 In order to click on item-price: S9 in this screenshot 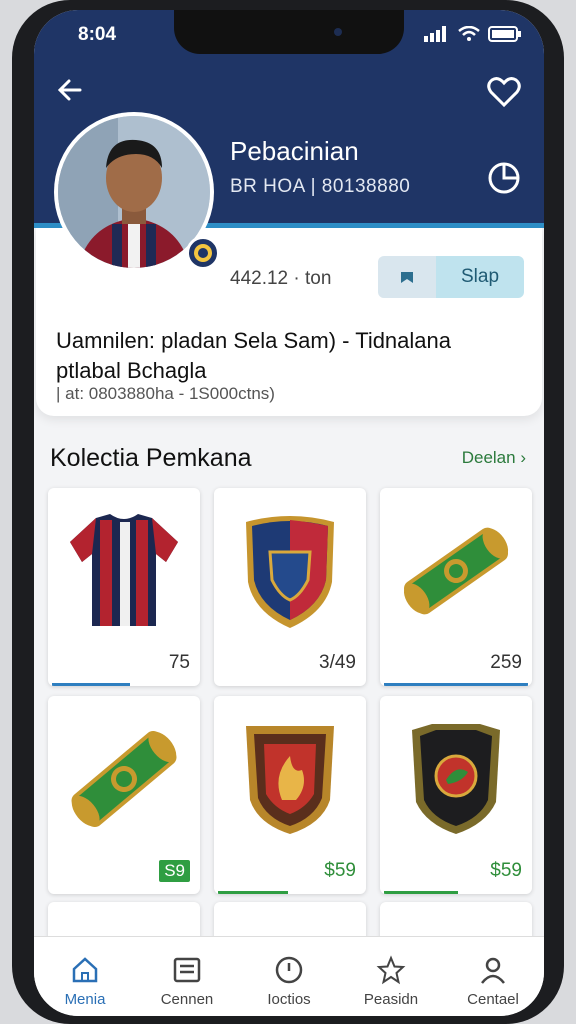, I will do `click(174, 871)`.